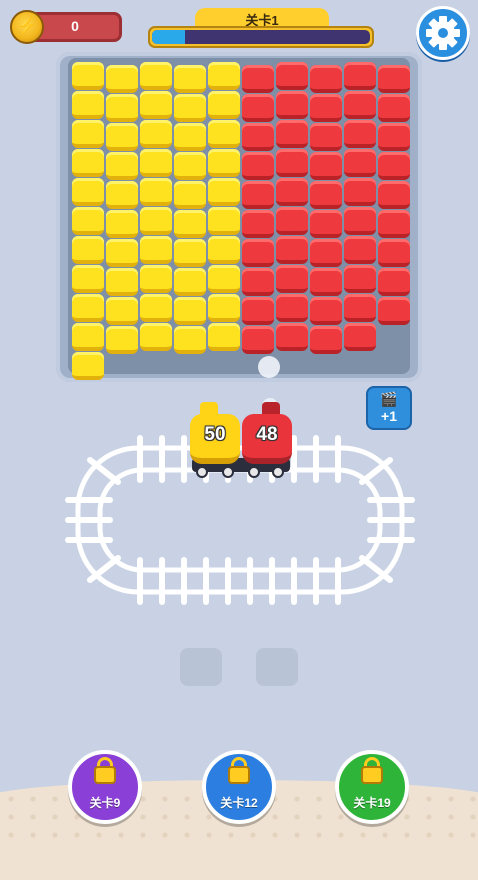 The image size is (478, 880). What do you see at coordinates (239, 787) in the screenshot?
I see `level-button-12: 关卡12` at bounding box center [239, 787].